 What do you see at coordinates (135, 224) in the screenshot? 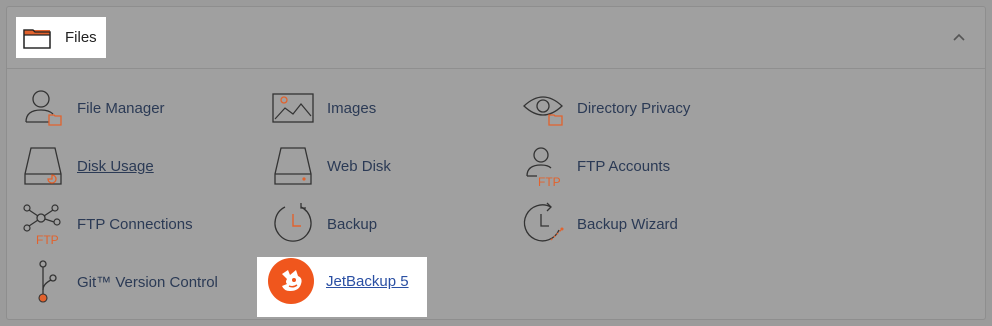
I see `item-label: FTP Connections` at bounding box center [135, 224].